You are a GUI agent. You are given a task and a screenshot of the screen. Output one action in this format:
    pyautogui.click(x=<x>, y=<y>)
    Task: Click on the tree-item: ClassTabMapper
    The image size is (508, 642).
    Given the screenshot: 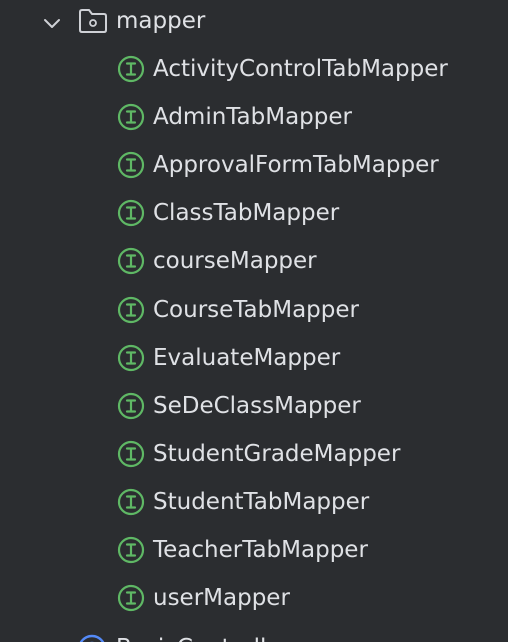 What is the action you would take?
    pyautogui.click(x=254, y=213)
    